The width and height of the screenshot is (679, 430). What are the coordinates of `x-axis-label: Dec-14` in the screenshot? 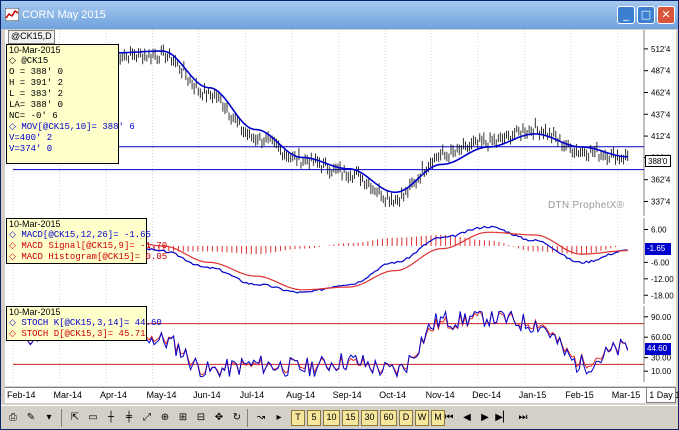 It's located at (487, 395).